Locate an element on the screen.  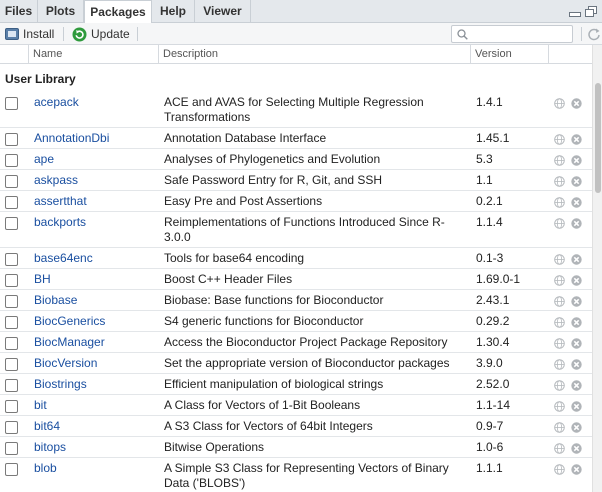
column-header-name: Name is located at coordinates (93, 54).